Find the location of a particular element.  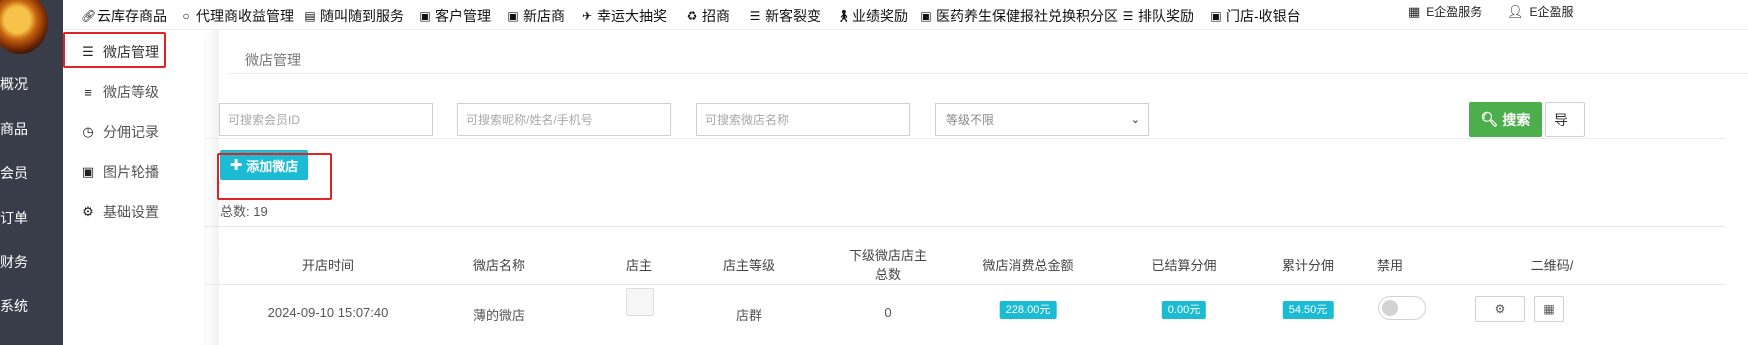

topnav-label: 客户管理 is located at coordinates (463, 16).